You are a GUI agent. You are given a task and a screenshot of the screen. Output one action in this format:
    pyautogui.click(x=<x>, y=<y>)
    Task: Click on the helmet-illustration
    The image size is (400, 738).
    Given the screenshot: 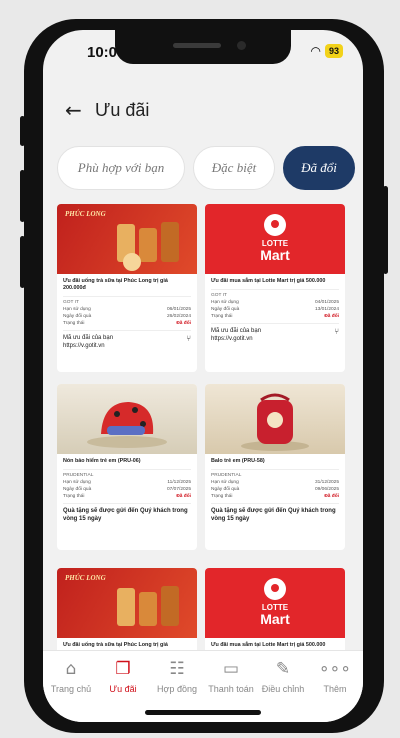 What is the action you would take?
    pyautogui.click(x=127, y=425)
    